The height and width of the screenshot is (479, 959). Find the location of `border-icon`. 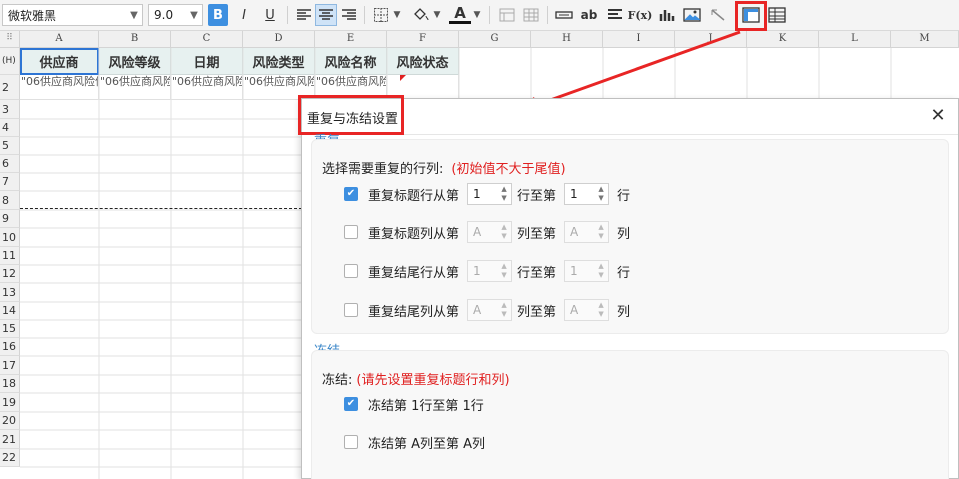

border-icon is located at coordinates (381, 15).